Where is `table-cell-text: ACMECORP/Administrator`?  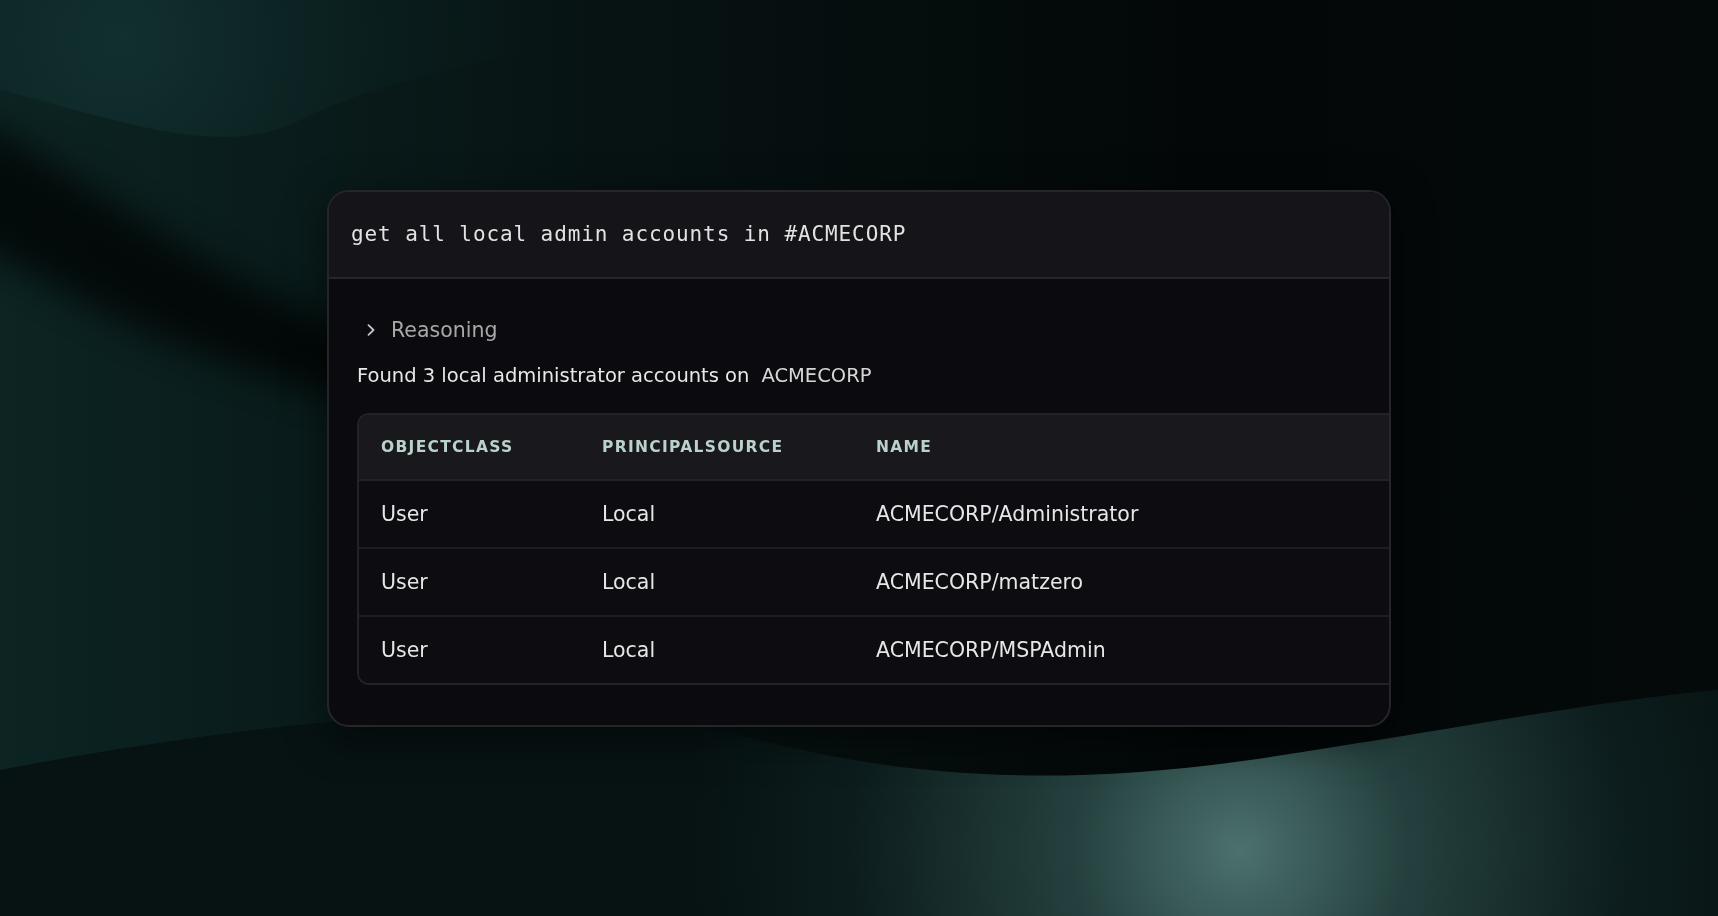
table-cell-text: ACMECORP/Administrator is located at coordinates (1007, 514).